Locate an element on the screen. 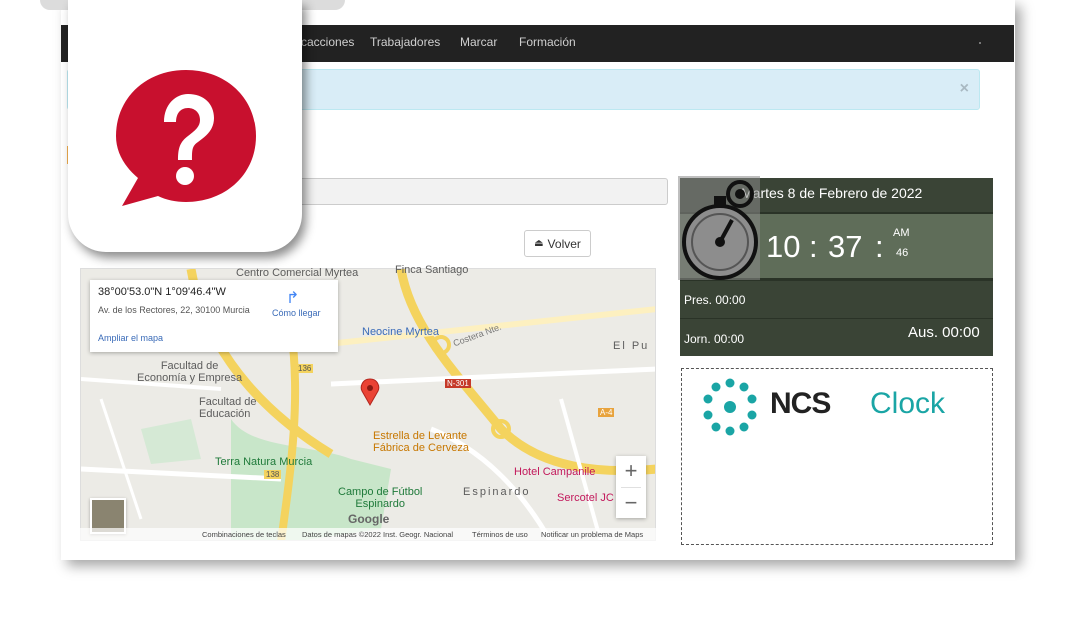 The height and width of the screenshot is (628, 1080). road-shield: 136 is located at coordinates (305, 368).